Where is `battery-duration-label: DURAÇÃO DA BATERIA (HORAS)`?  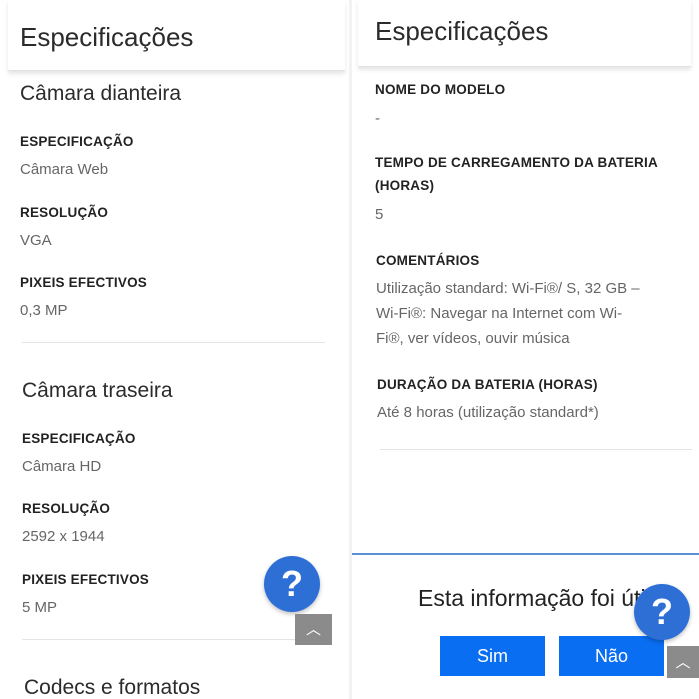 battery-duration-label: DURAÇÃO DA BATERIA (HORAS) is located at coordinates (487, 384).